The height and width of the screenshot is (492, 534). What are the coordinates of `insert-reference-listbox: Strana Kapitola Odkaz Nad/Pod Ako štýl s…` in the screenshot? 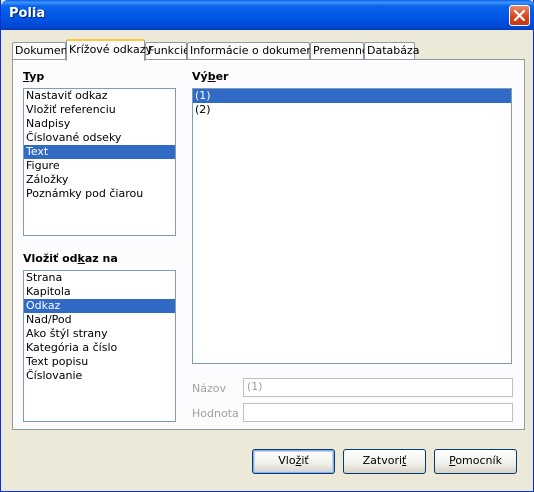 It's located at (99, 346).